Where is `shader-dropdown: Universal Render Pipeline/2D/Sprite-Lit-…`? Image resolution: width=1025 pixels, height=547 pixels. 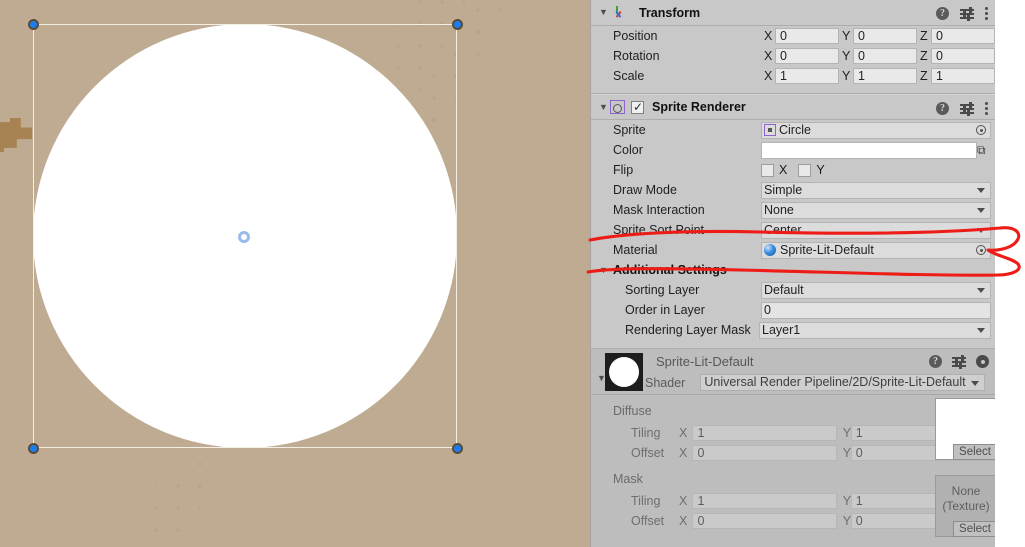 shader-dropdown: Universal Render Pipeline/2D/Sprite-Lit-… is located at coordinates (842, 382).